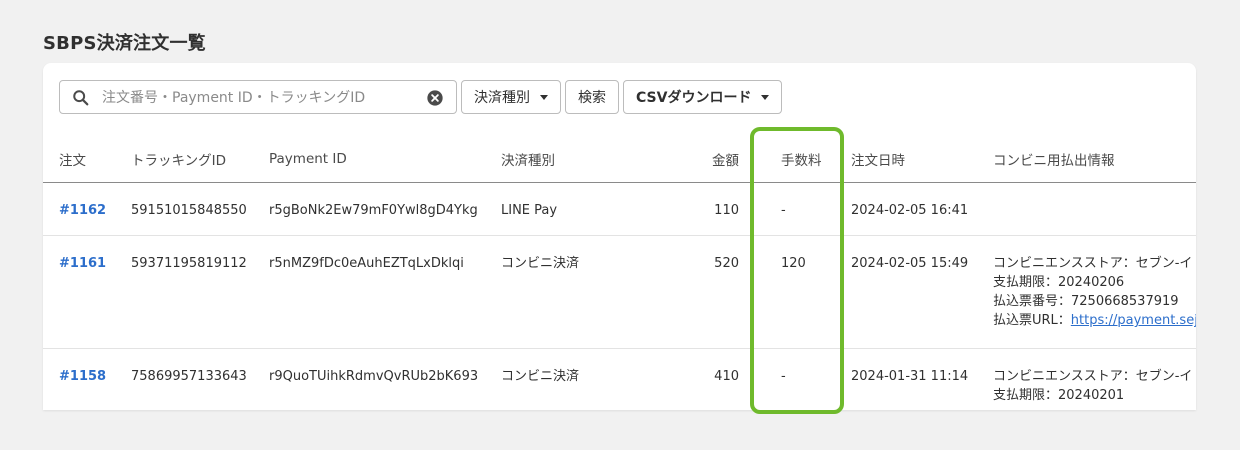 The image size is (1240, 450). I want to click on column-header-convenience-info: コンビニ用払出情報, so click(1094, 159).